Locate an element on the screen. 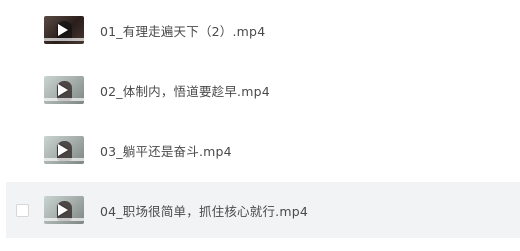 This screenshot has height=251, width=520. file-name: 01_有理走遍天下（2）.mp4 is located at coordinates (183, 31).